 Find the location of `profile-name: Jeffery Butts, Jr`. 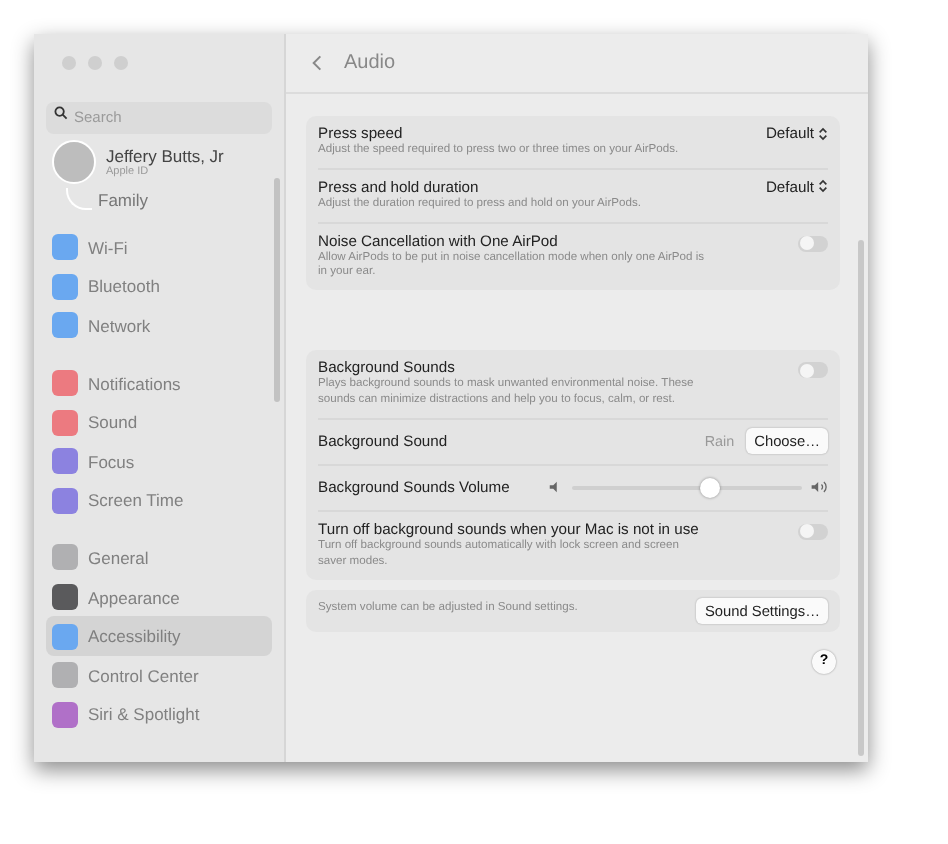

profile-name: Jeffery Butts, Jr is located at coordinates (165, 156).